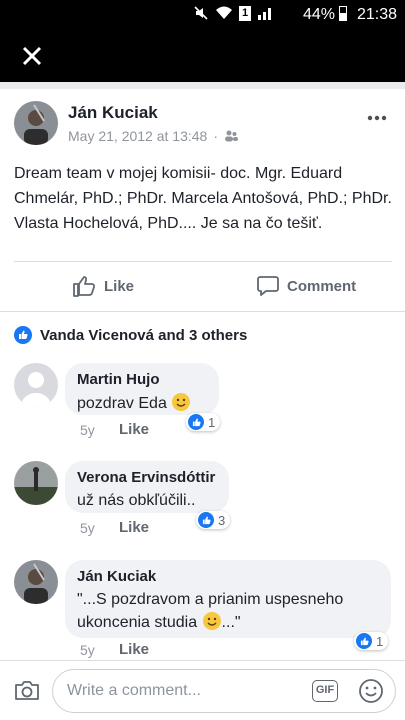 This screenshot has width=405, height=720. I want to click on post-meta: May 21, 2012 at 13:48 ·, so click(153, 136).